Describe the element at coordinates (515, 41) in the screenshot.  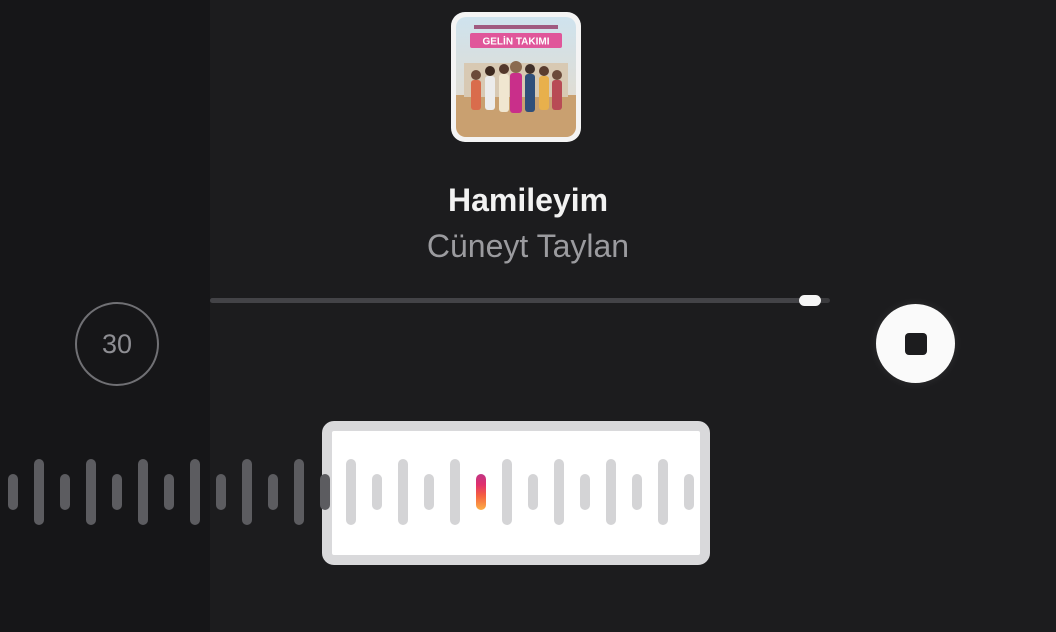
I see `album-cover-caption: GELİN TAKIMI` at that location.